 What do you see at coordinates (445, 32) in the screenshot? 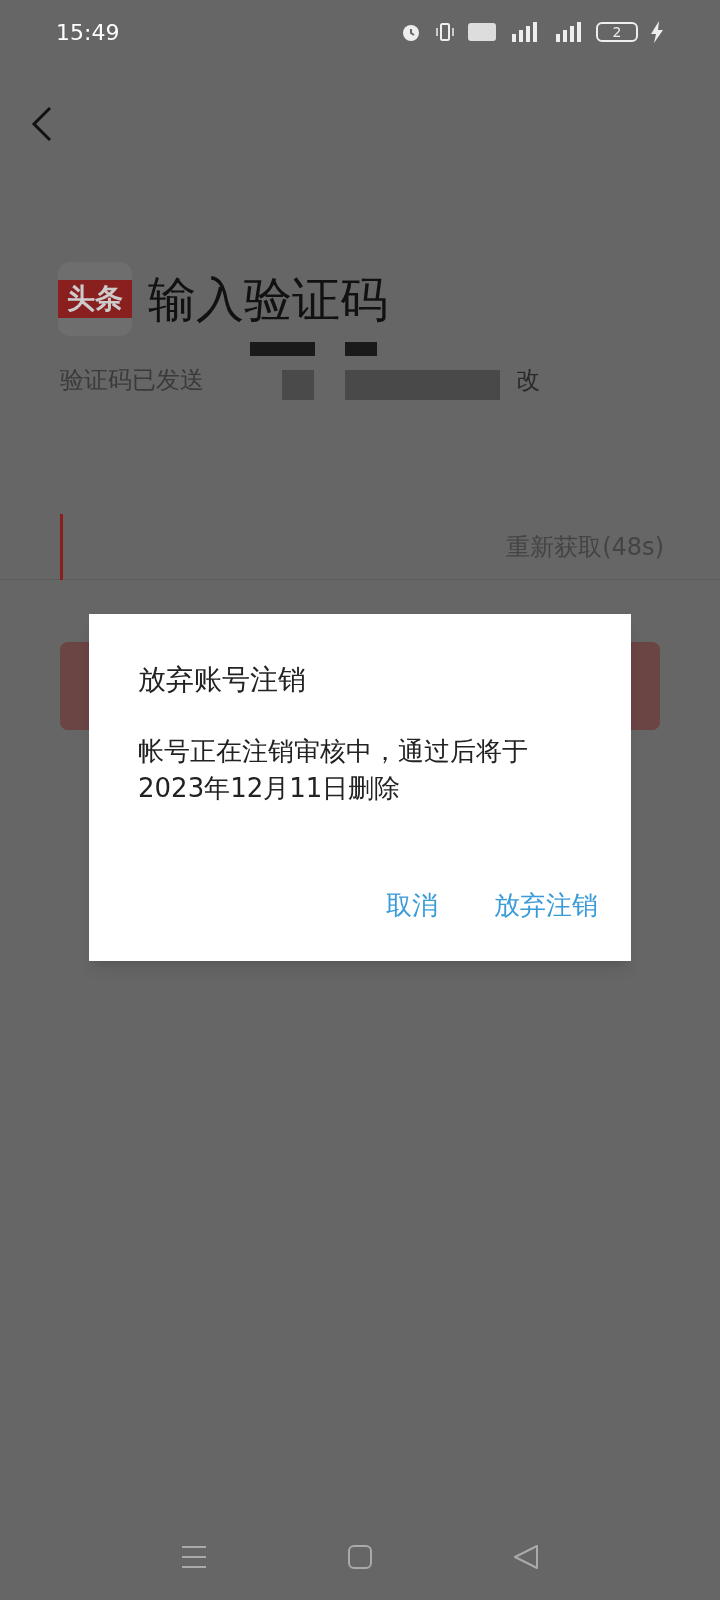
I see `vibrate-icon` at bounding box center [445, 32].